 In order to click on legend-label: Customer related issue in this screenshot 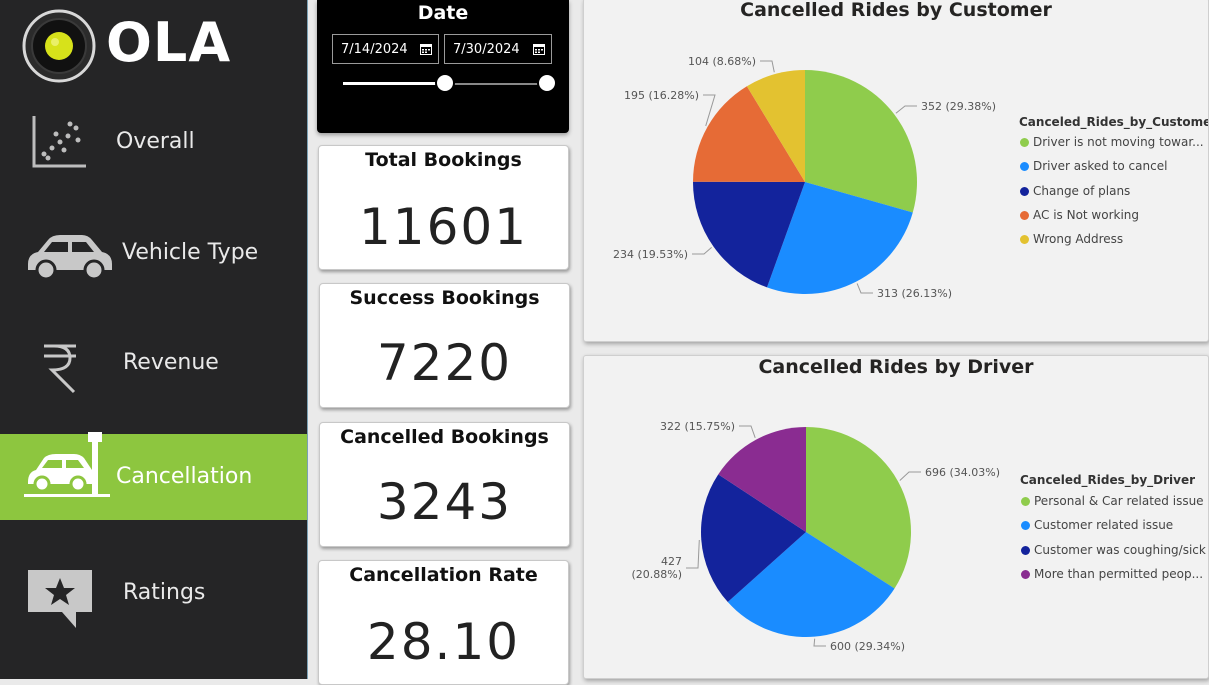, I will do `click(1104, 525)`.